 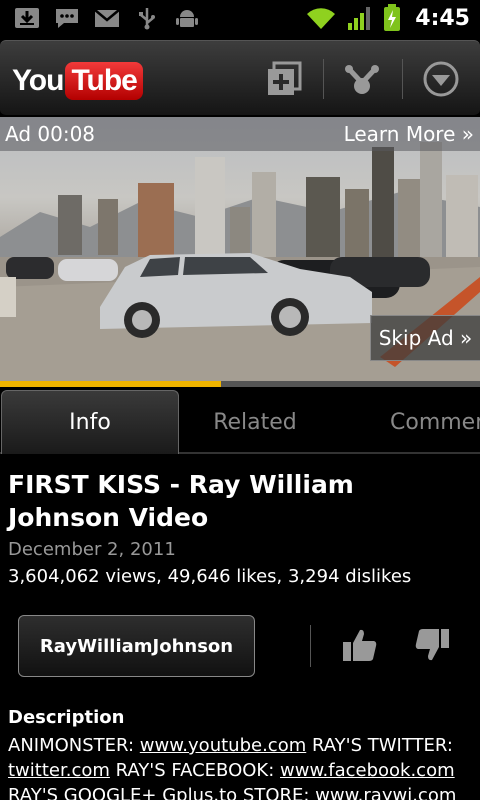 I want to click on android-debug-icon, so click(x=187, y=18).